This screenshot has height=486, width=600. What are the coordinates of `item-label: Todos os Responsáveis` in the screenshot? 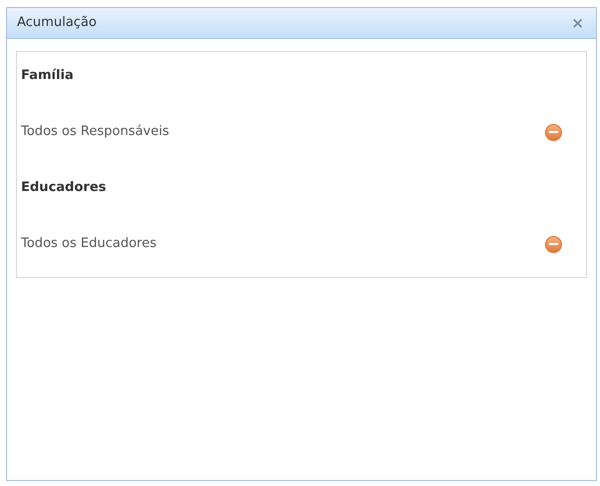 It's located at (95, 132).